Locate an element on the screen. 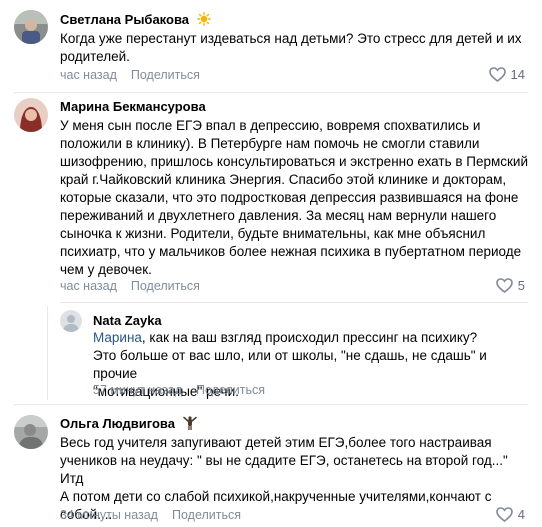  like-count: 4 is located at coordinates (521, 514).